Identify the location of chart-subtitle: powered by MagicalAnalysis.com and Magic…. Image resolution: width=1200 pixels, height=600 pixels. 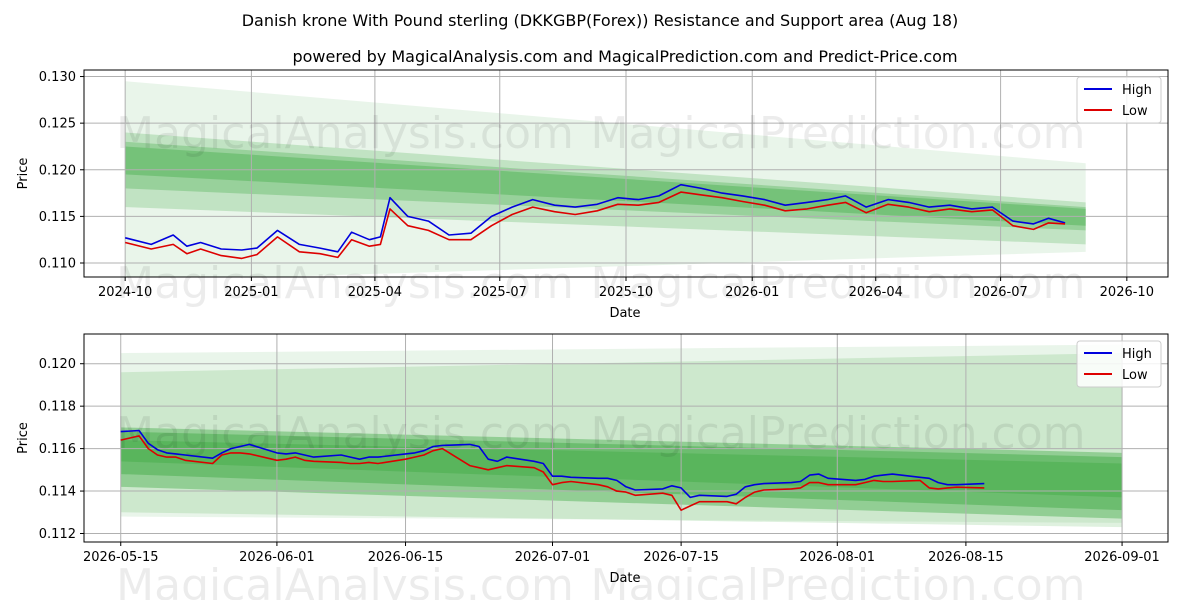
(624, 56).